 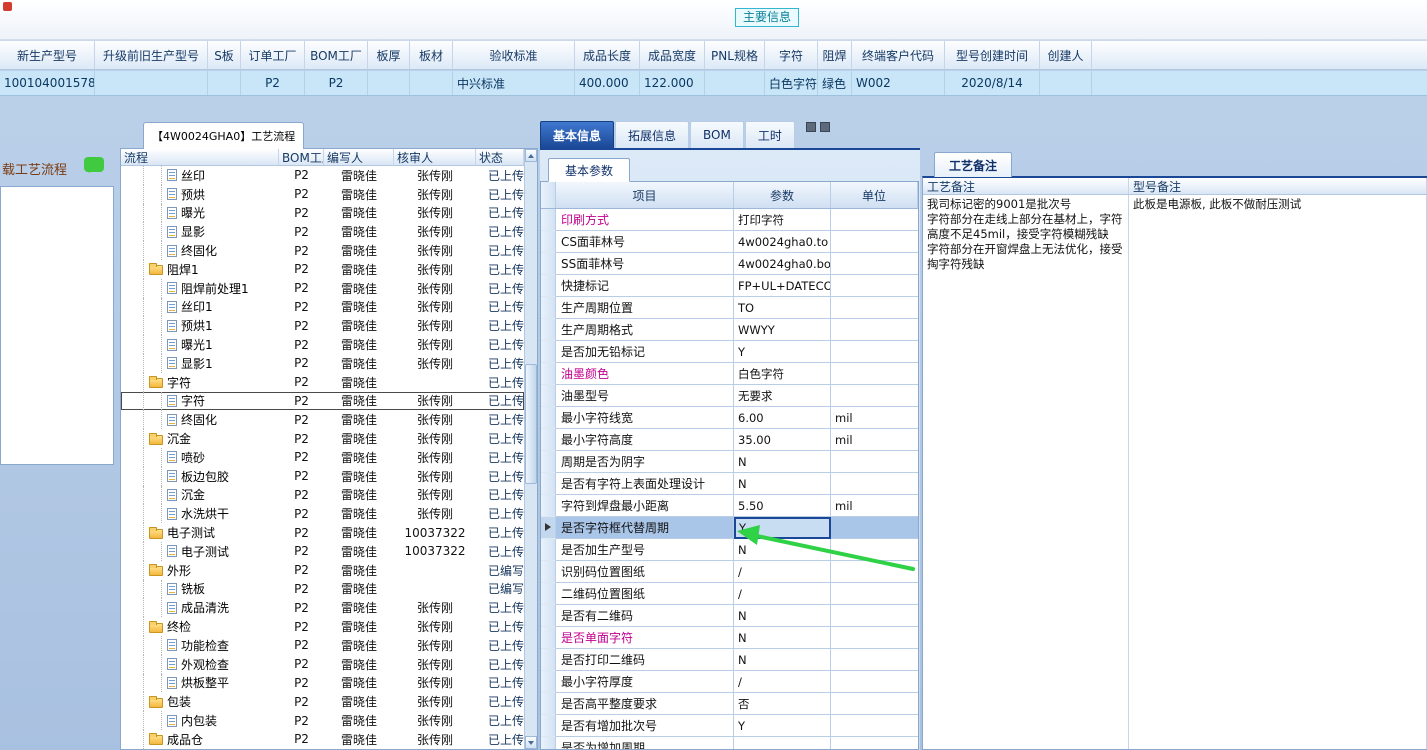 I want to click on tree-row: 电子测试 P2 雷晓佳 10037322 已上传, so click(x=322, y=532).